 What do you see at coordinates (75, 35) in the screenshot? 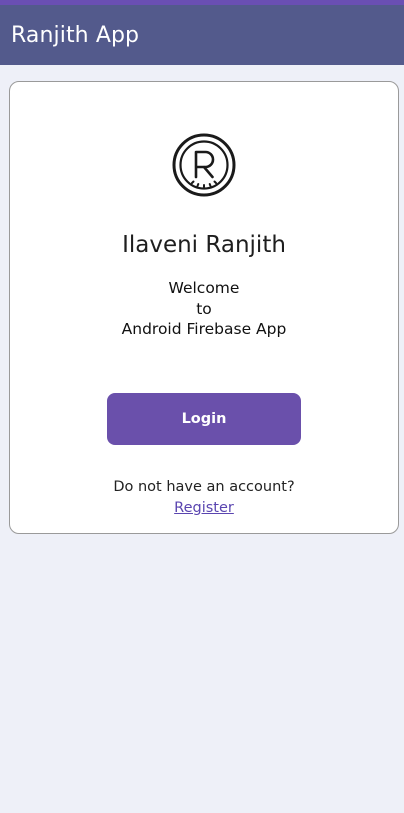
I see `app-title: Ranjith App` at bounding box center [75, 35].